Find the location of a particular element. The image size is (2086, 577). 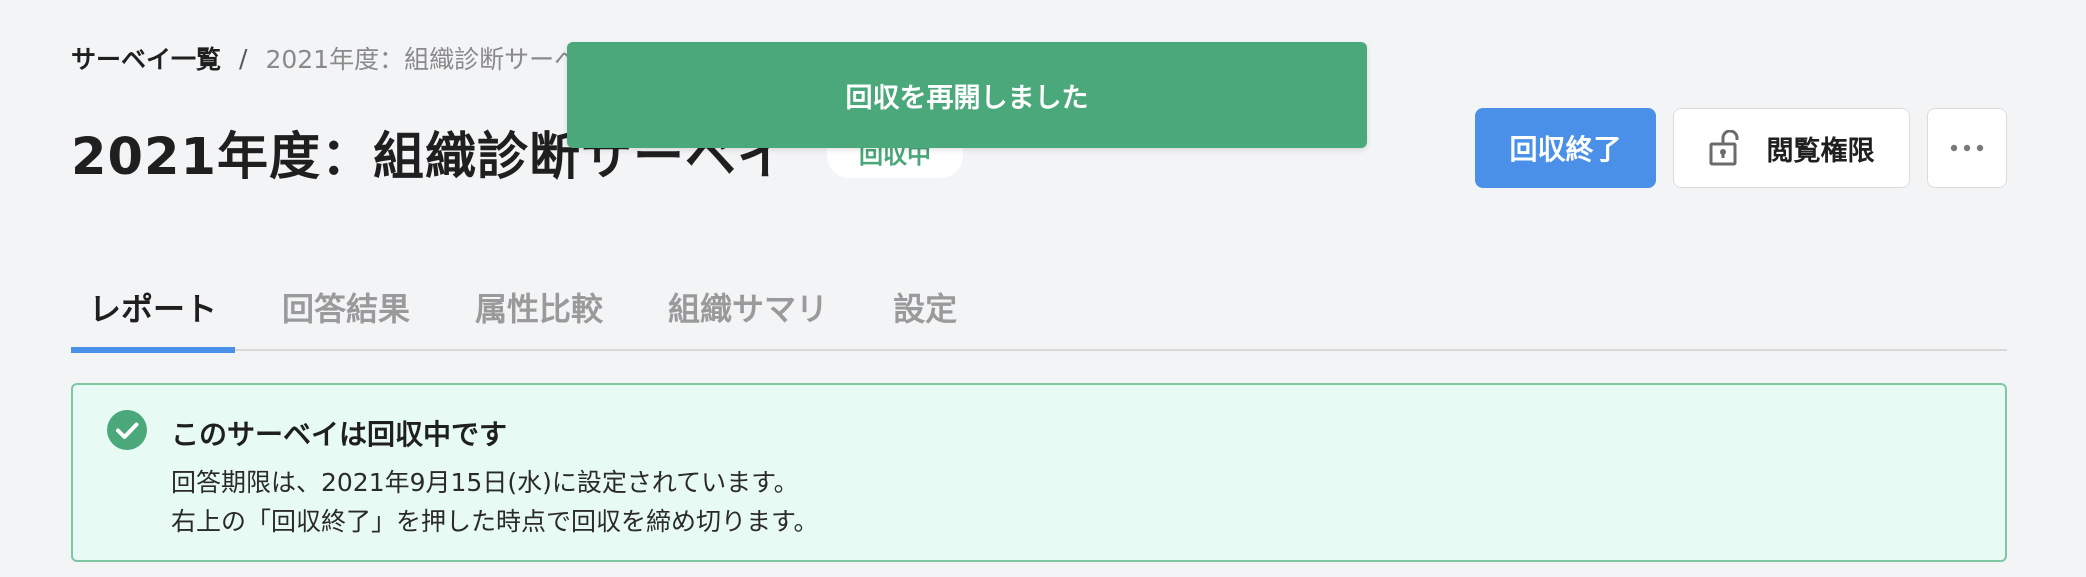

toast-notification: 回収を再開しました is located at coordinates (967, 95).